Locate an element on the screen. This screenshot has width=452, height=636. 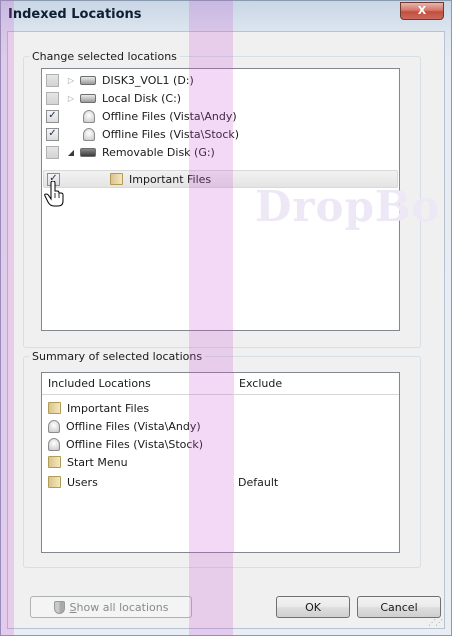
window-title: Indexed Locations is located at coordinates (75, 14).